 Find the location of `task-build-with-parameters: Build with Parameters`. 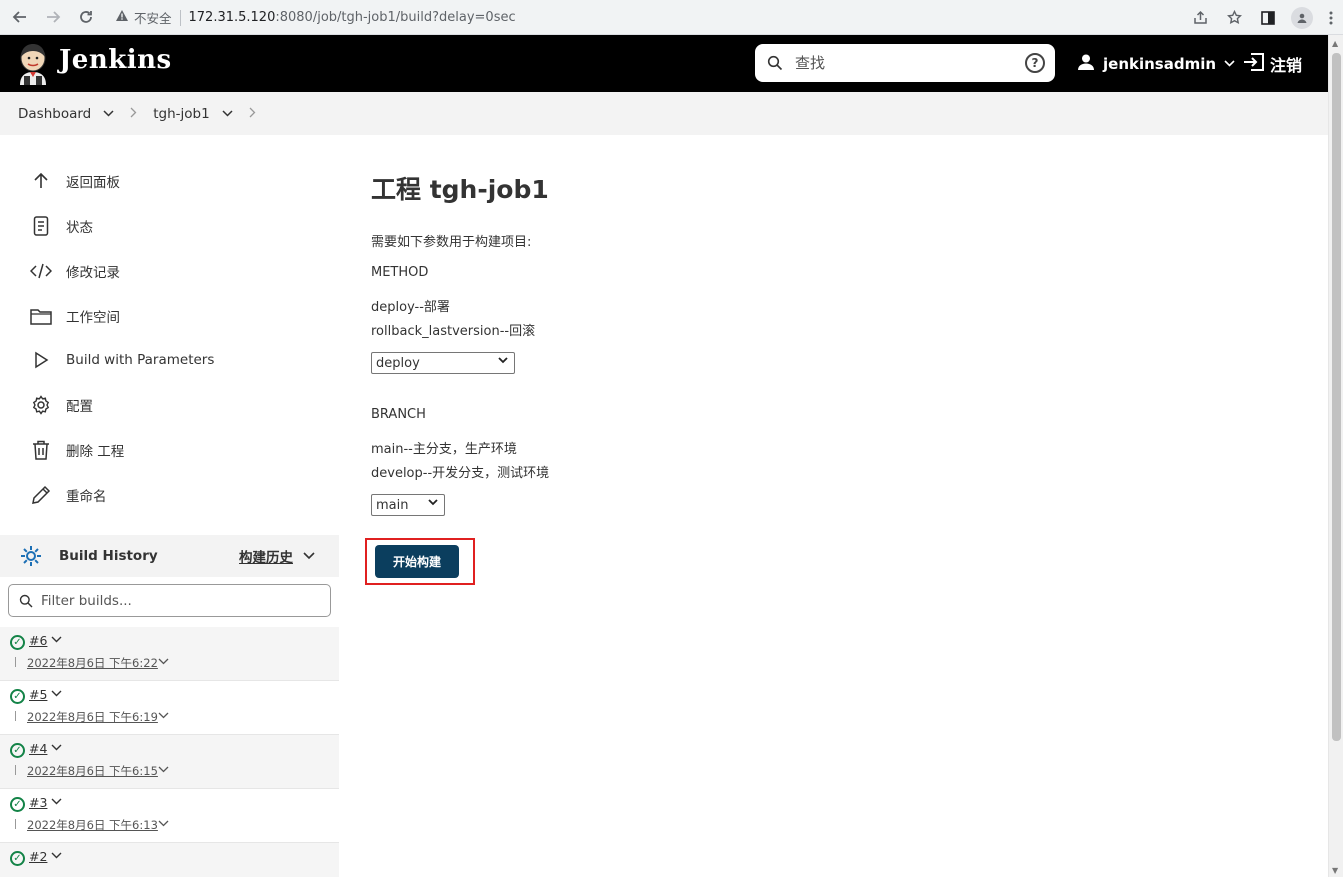

task-build-with-parameters: Build with Parameters is located at coordinates (122, 360).